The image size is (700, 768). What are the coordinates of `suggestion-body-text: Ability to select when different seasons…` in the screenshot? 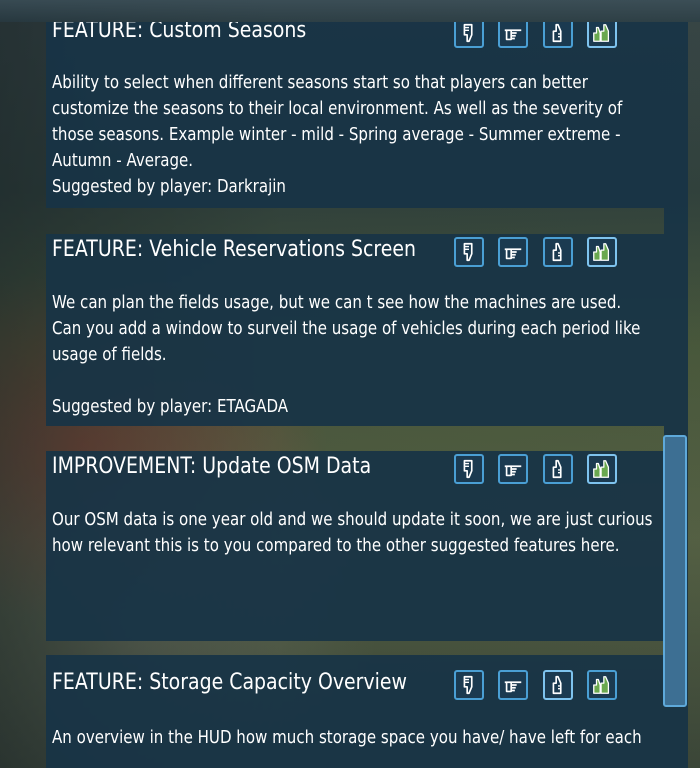 It's located at (337, 122).